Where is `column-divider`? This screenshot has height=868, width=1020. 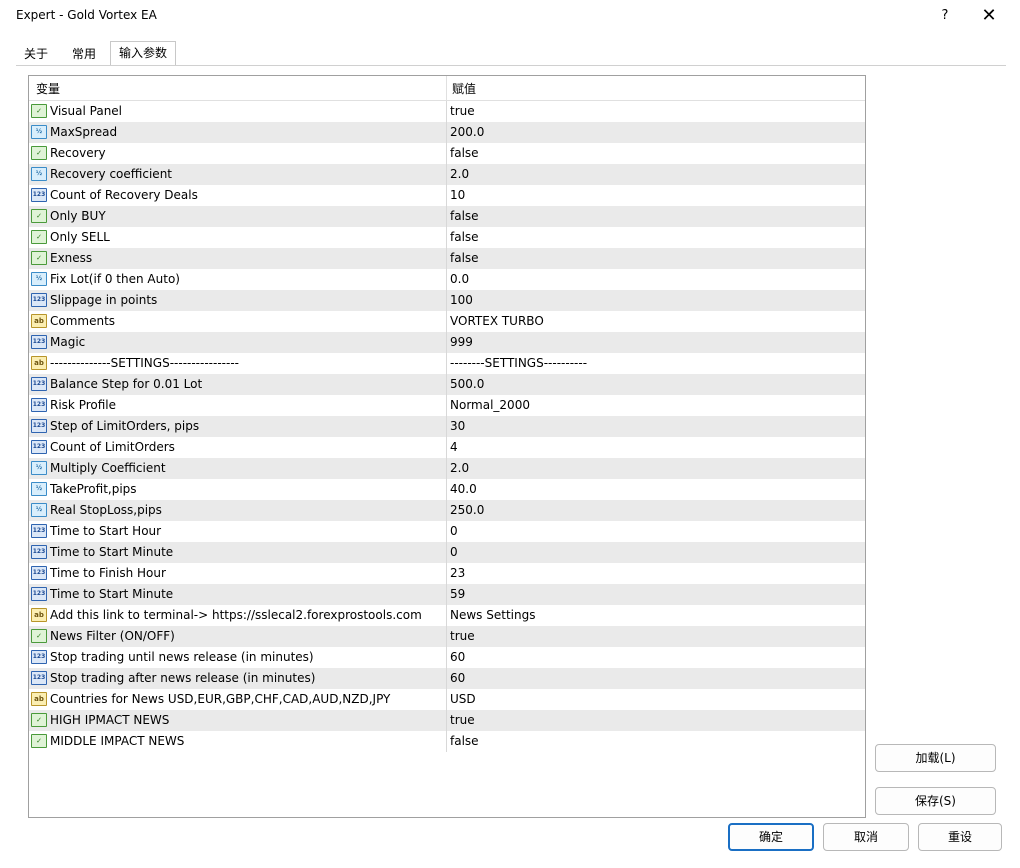
column-divider is located at coordinates (446, 88).